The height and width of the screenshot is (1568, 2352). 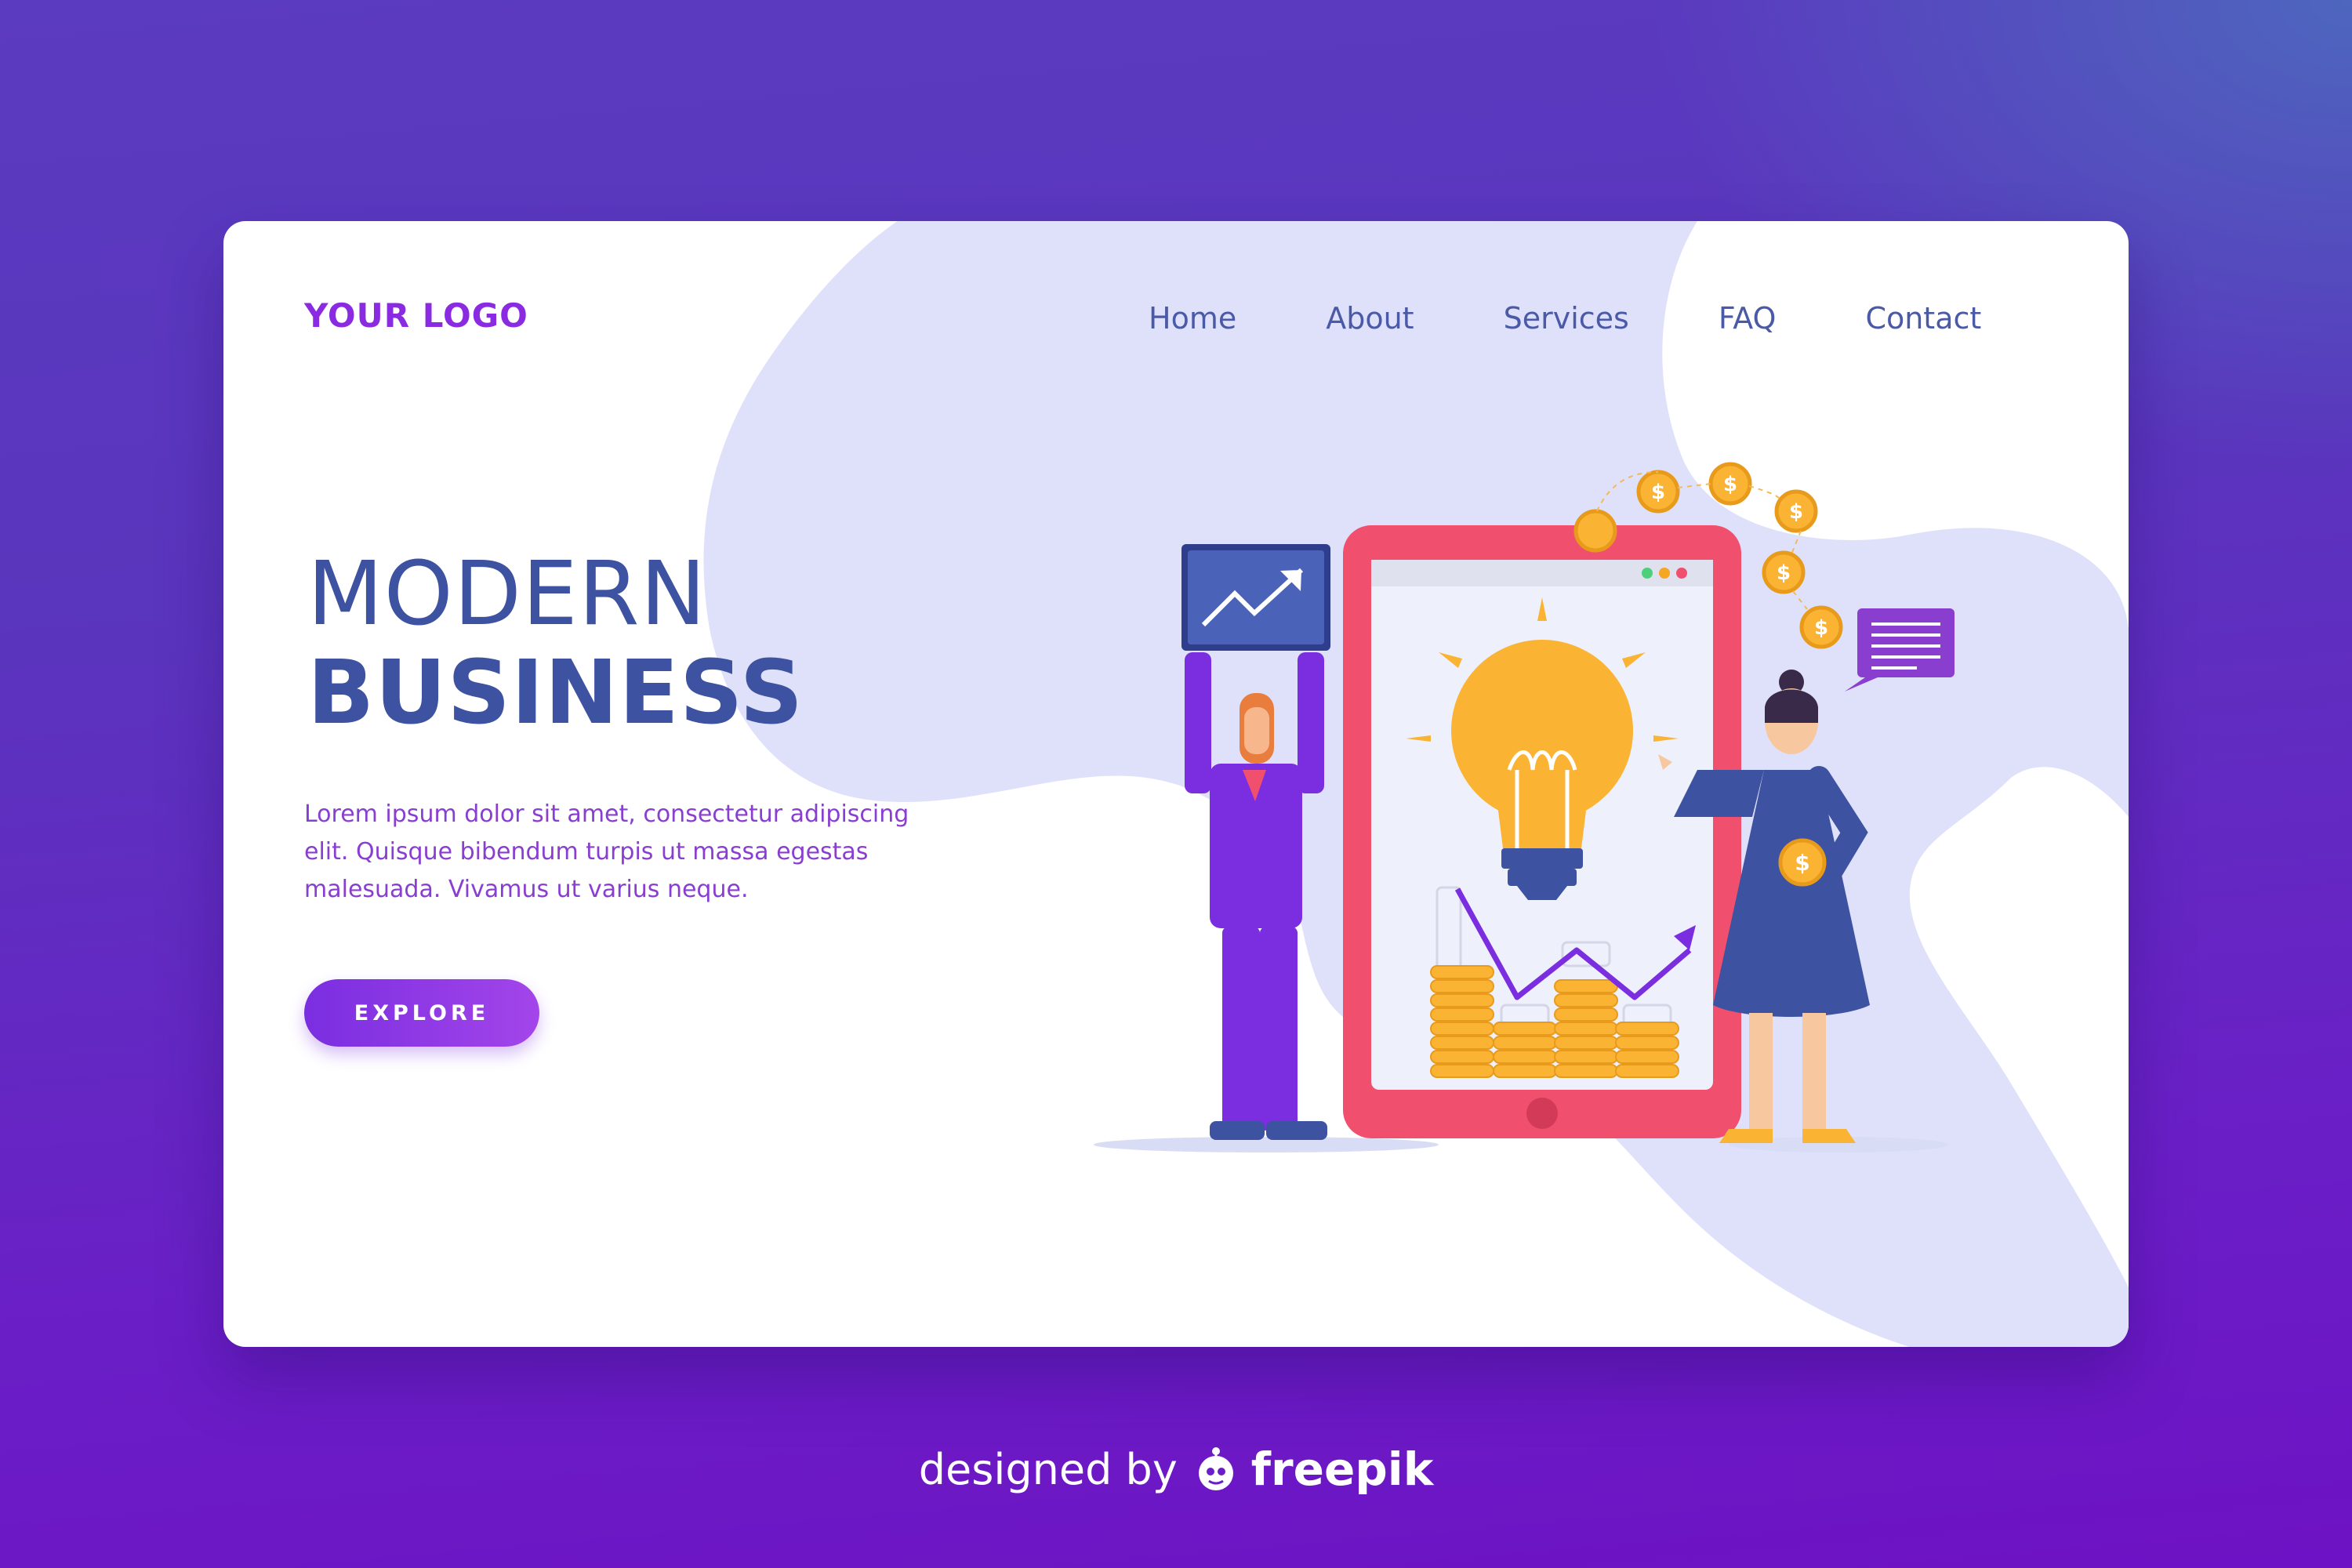 I want to click on footer-prefix: designed by, so click(x=1048, y=1469).